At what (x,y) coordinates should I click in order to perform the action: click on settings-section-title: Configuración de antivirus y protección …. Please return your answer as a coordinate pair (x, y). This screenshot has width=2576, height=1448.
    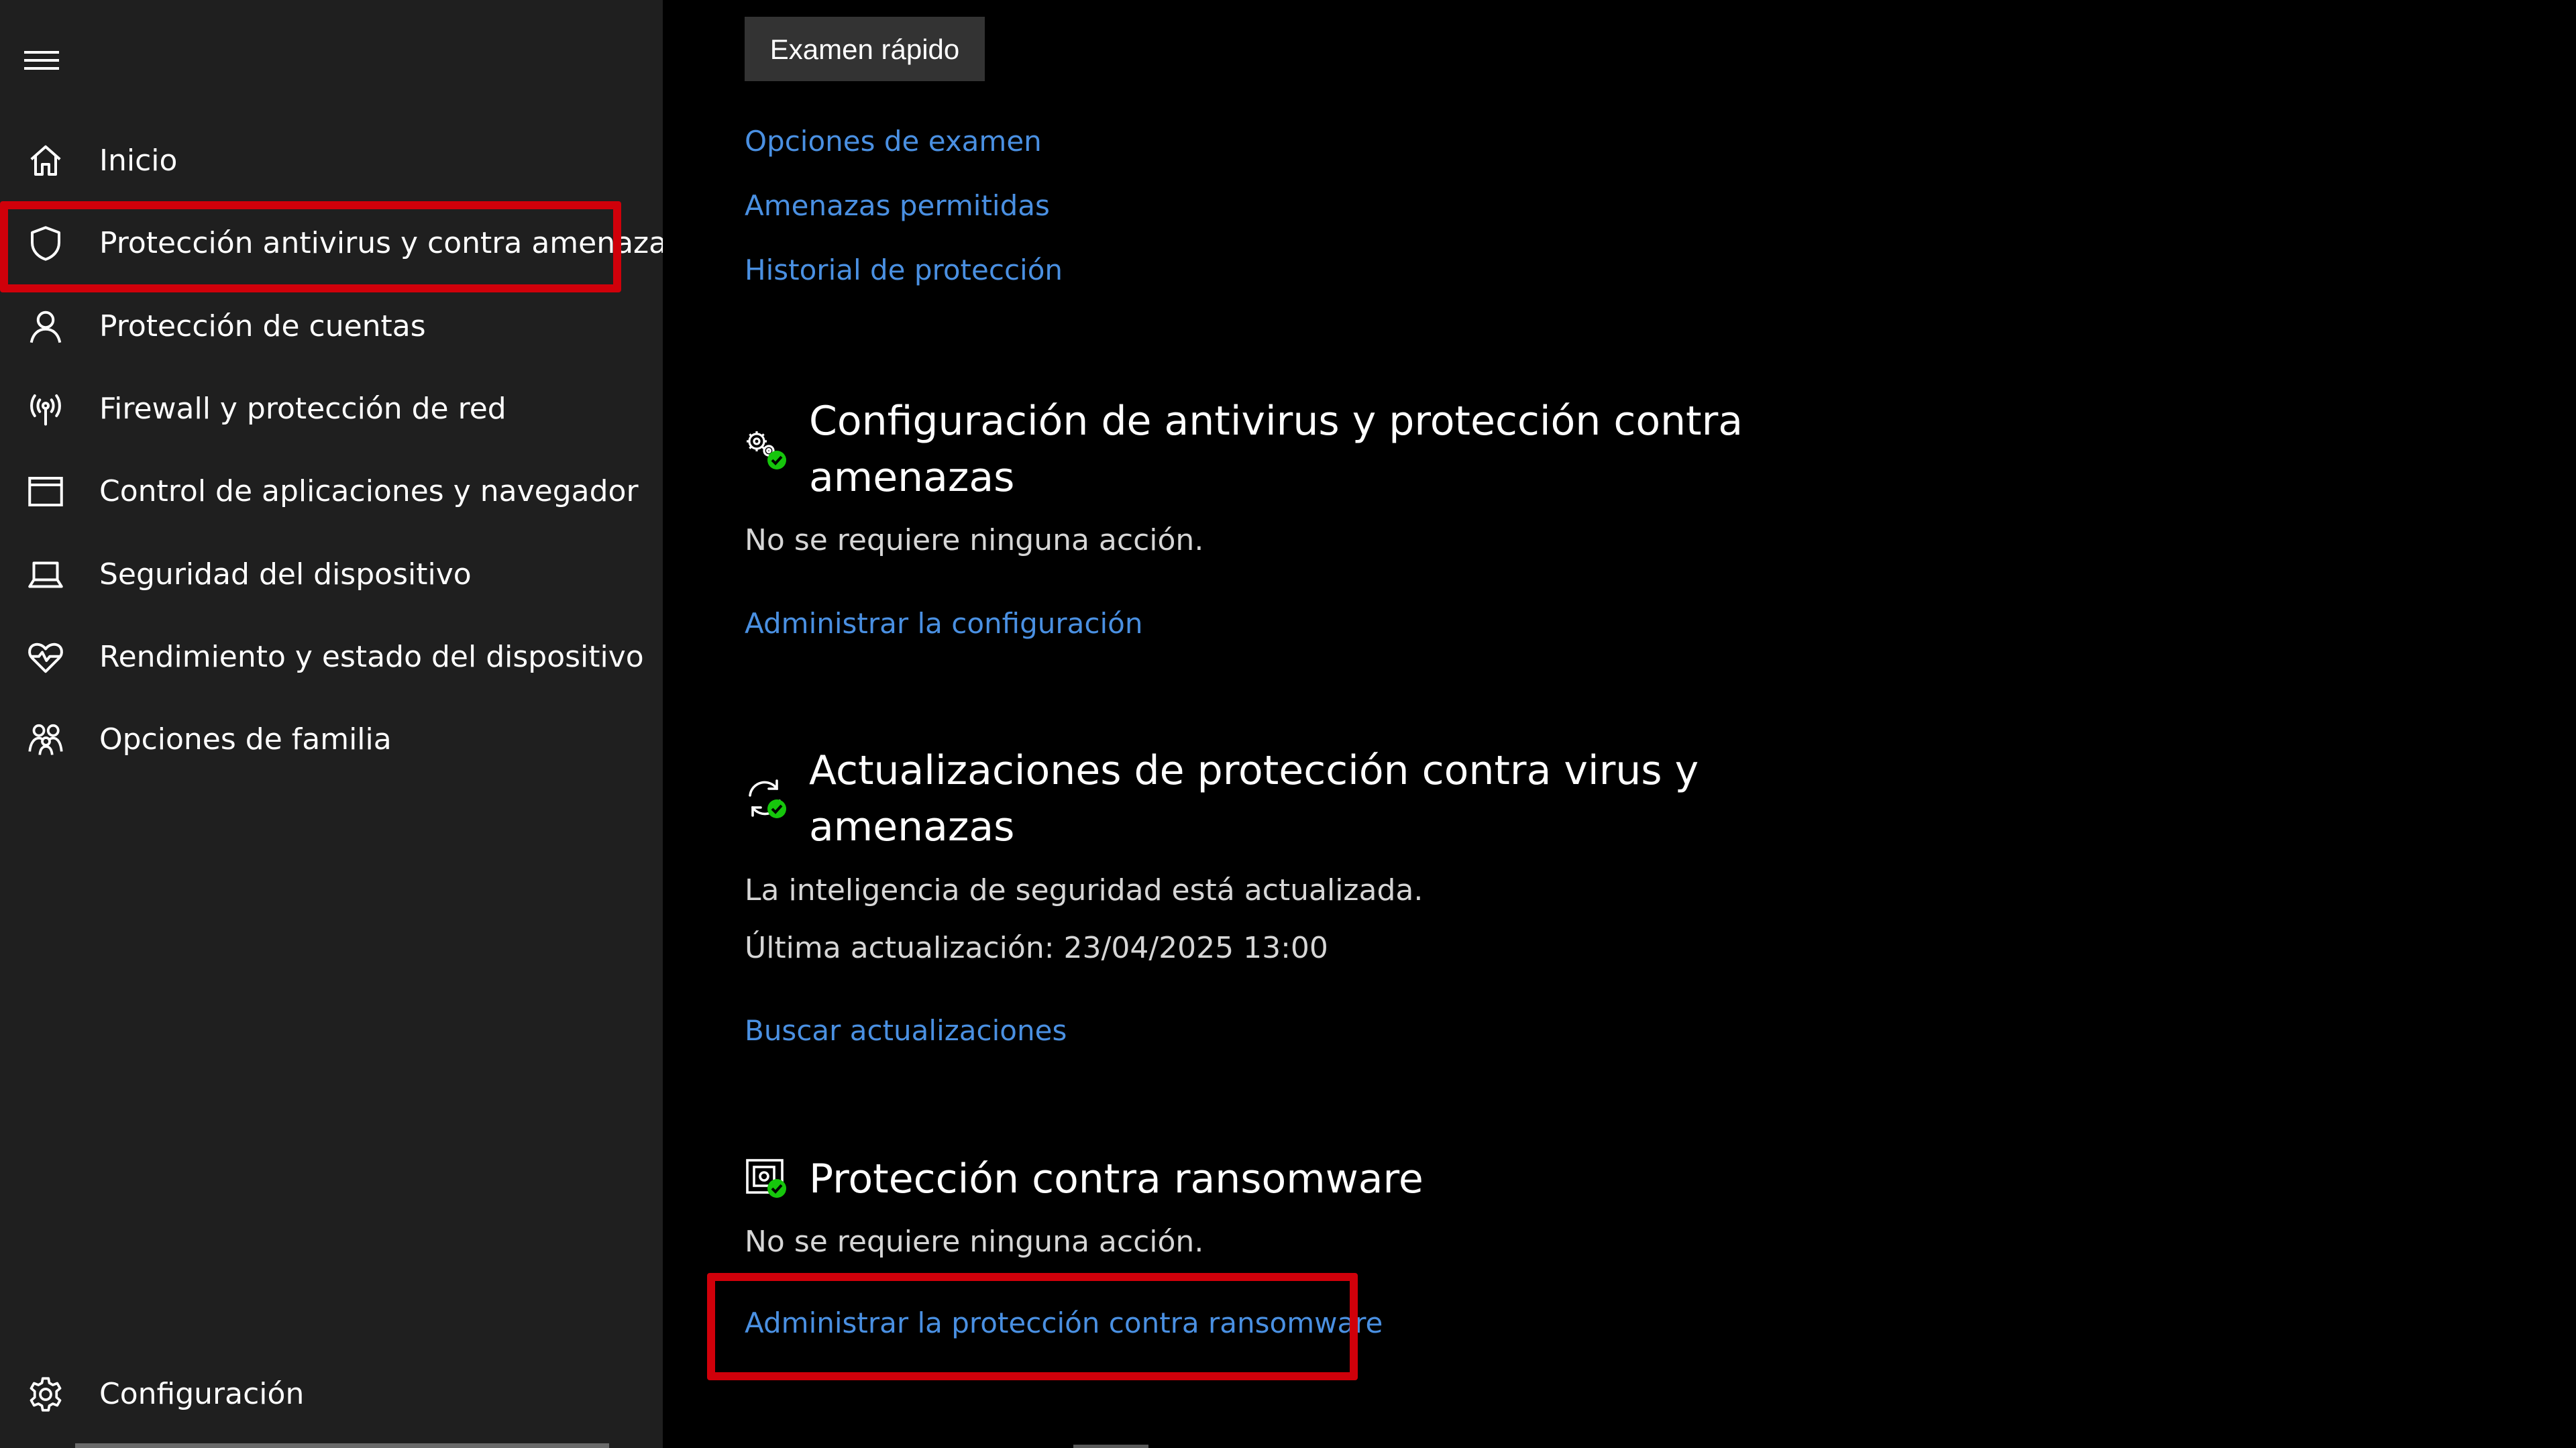
    Looking at the image, I should click on (1276, 450).